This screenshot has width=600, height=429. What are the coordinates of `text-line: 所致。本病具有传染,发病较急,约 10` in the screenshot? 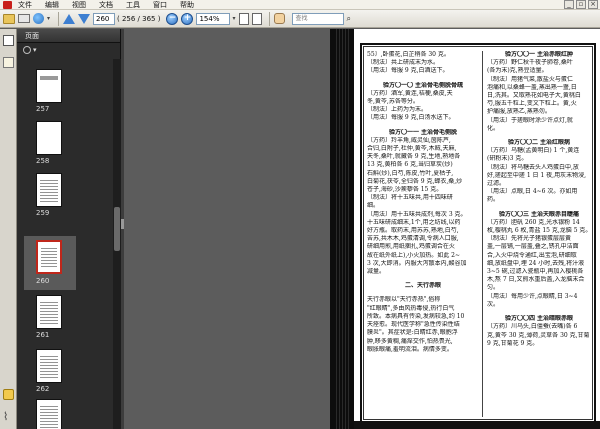 It's located at (416, 316).